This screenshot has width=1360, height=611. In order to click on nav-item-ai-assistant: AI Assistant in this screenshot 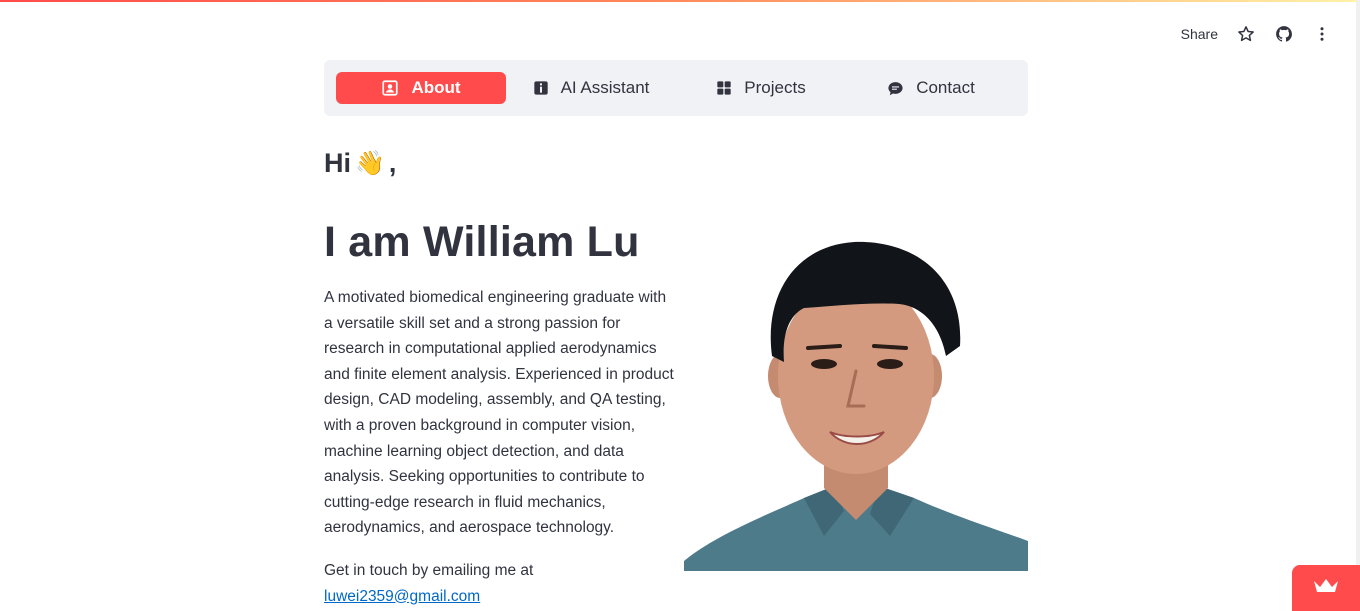, I will do `click(591, 88)`.